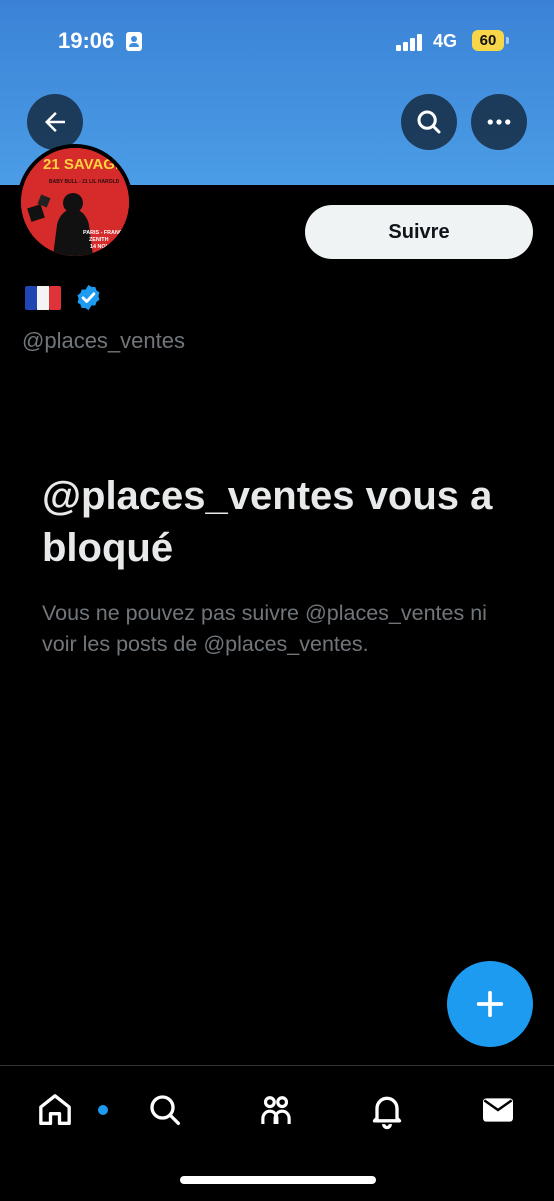  Describe the element at coordinates (267, 522) in the screenshot. I see `blocked-title: @places_ventes vous a bloqué` at that location.